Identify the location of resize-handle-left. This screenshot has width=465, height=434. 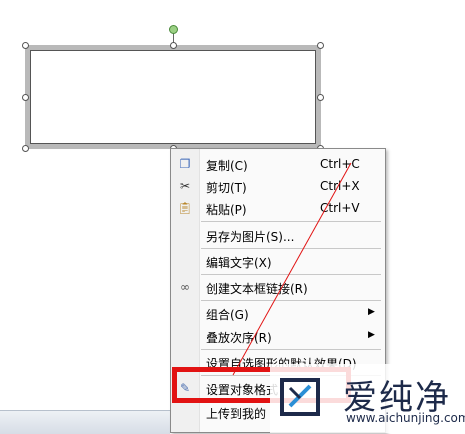
(25, 97).